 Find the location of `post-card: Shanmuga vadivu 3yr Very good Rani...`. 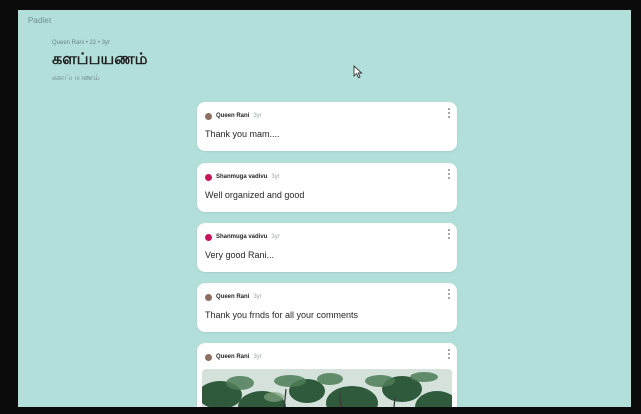

post-card: Shanmuga vadivu 3yr Very good Rani... is located at coordinates (327, 247).